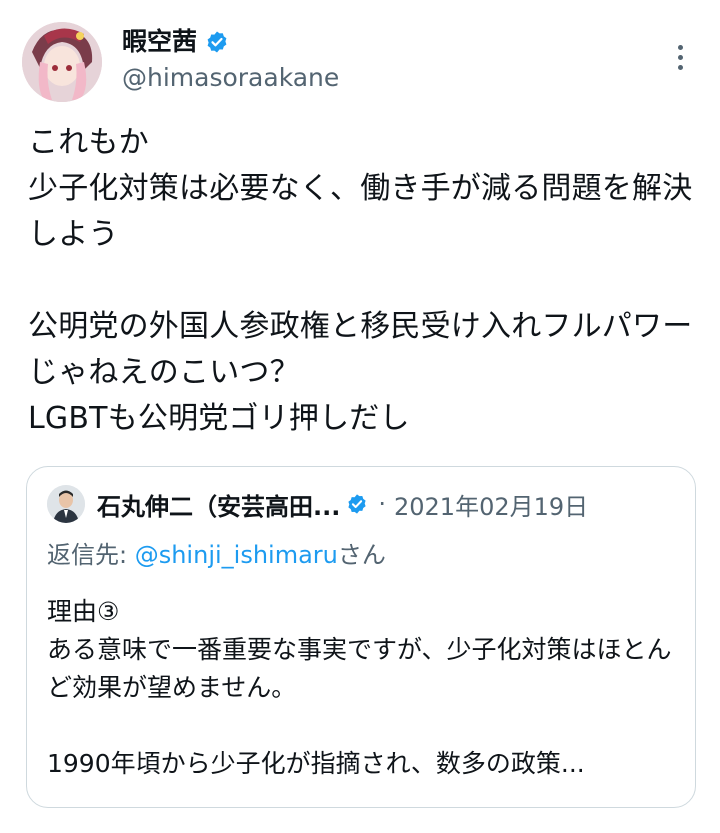 The height and width of the screenshot is (833, 720). Describe the element at coordinates (66, 504) in the screenshot. I see `quoted-author-avatar` at that location.